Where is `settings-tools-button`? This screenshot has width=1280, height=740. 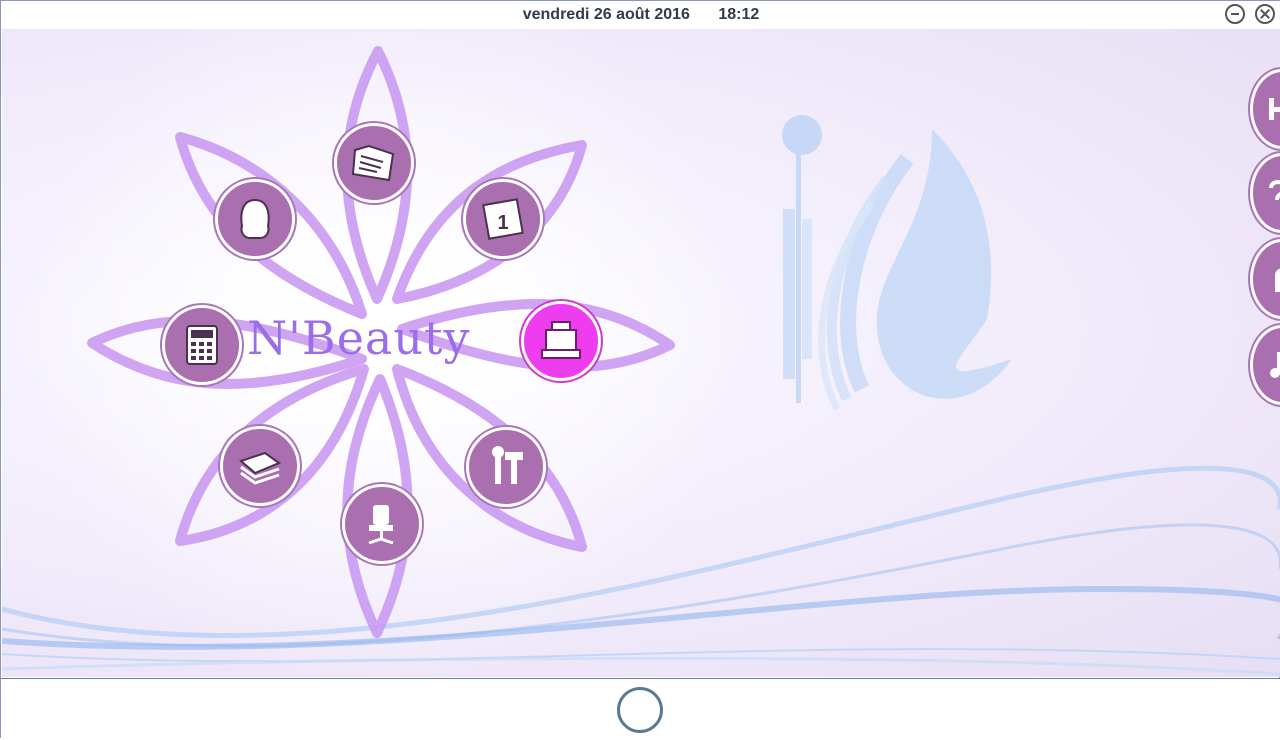 settings-tools-button is located at coordinates (506, 467).